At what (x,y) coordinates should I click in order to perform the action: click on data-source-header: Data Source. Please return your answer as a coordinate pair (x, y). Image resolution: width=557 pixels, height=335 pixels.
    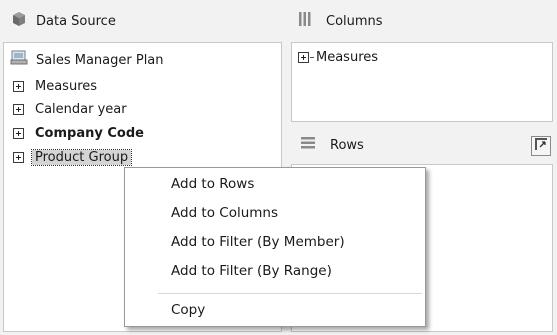
    Looking at the image, I should click on (143, 21).